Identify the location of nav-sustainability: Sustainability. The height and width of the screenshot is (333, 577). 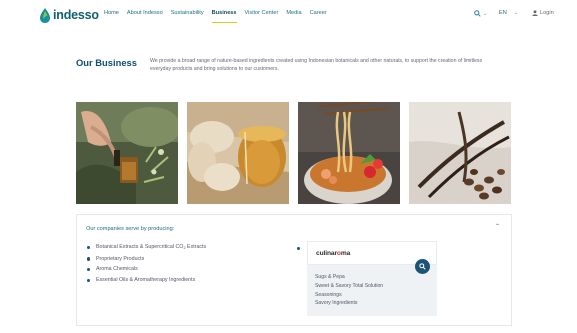
(187, 14).